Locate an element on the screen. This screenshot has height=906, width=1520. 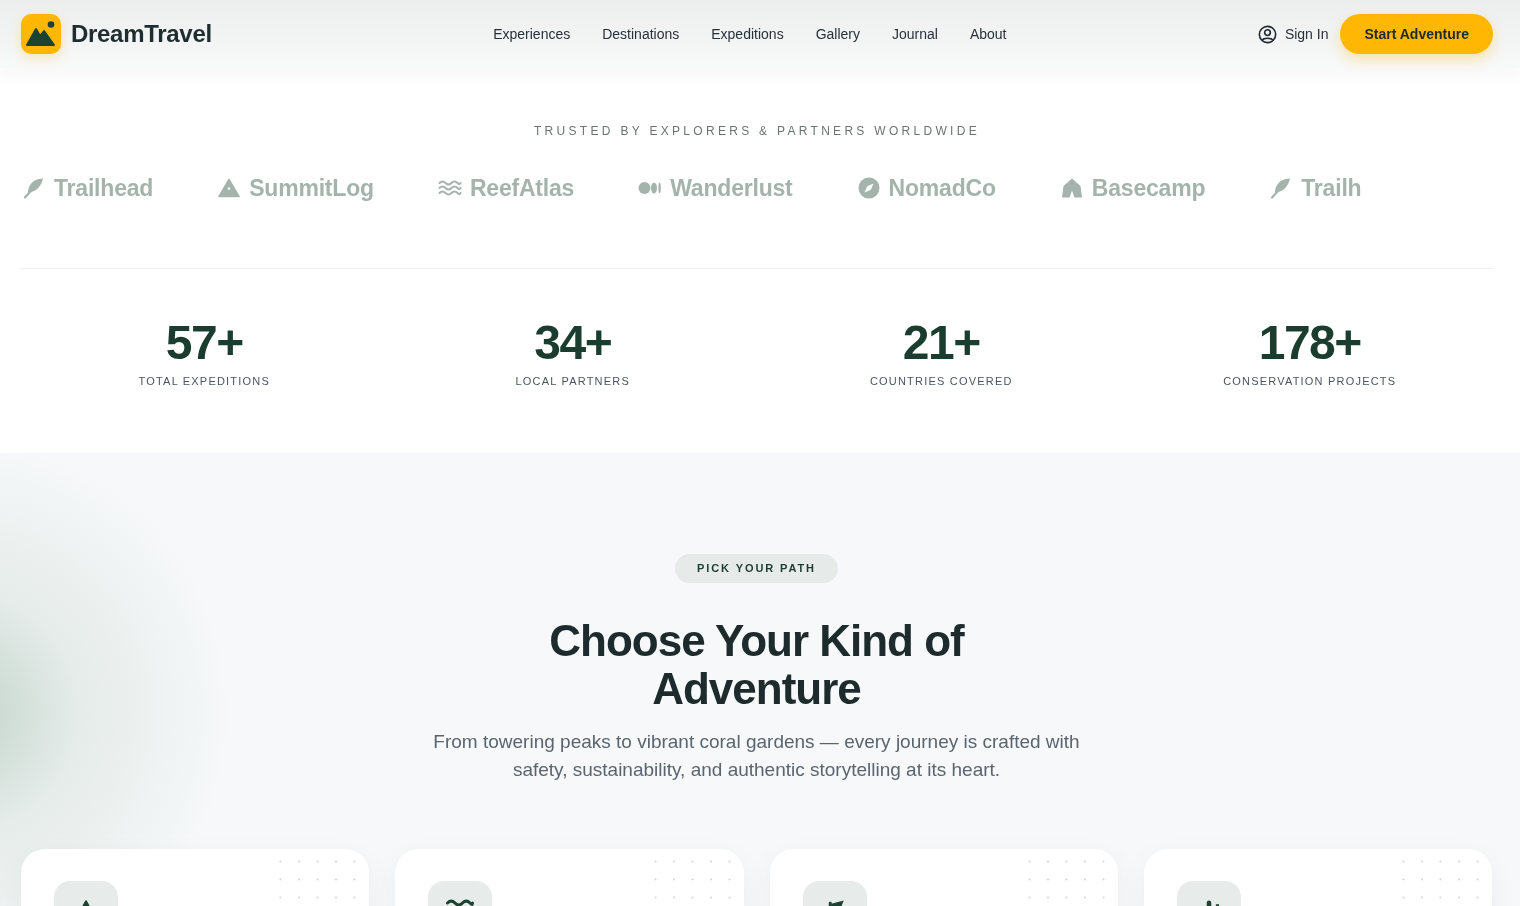
partner-name: Trailhead is located at coordinates (104, 188).